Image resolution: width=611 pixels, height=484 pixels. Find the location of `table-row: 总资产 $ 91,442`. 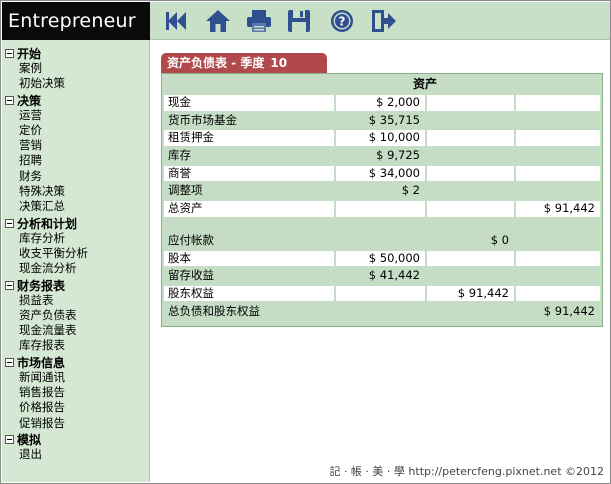

table-row: 总资产 $ 91,442 is located at coordinates (382, 209).